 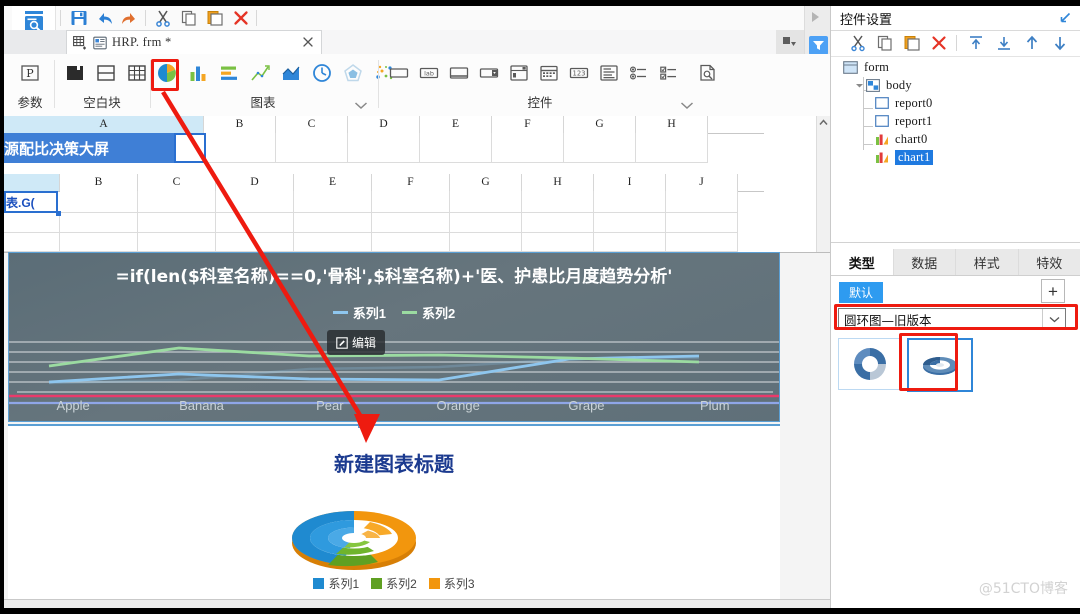 I want to click on radar-chart-icon, so click(x=353, y=73).